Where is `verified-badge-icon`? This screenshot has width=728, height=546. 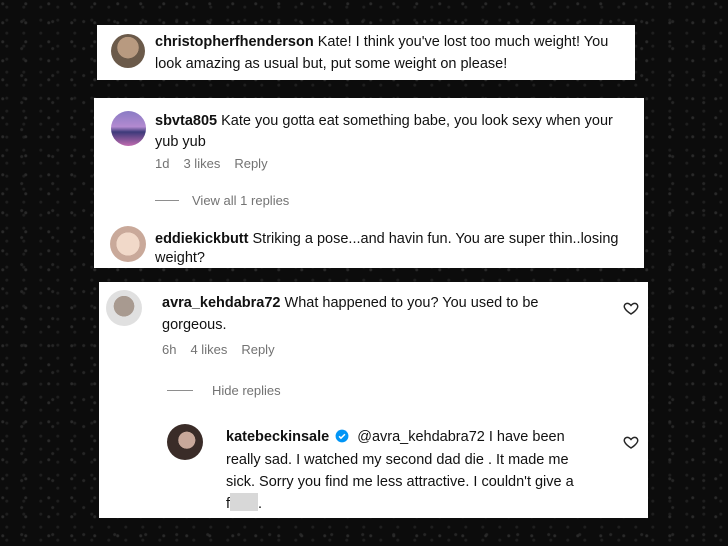 verified-badge-icon is located at coordinates (342, 436).